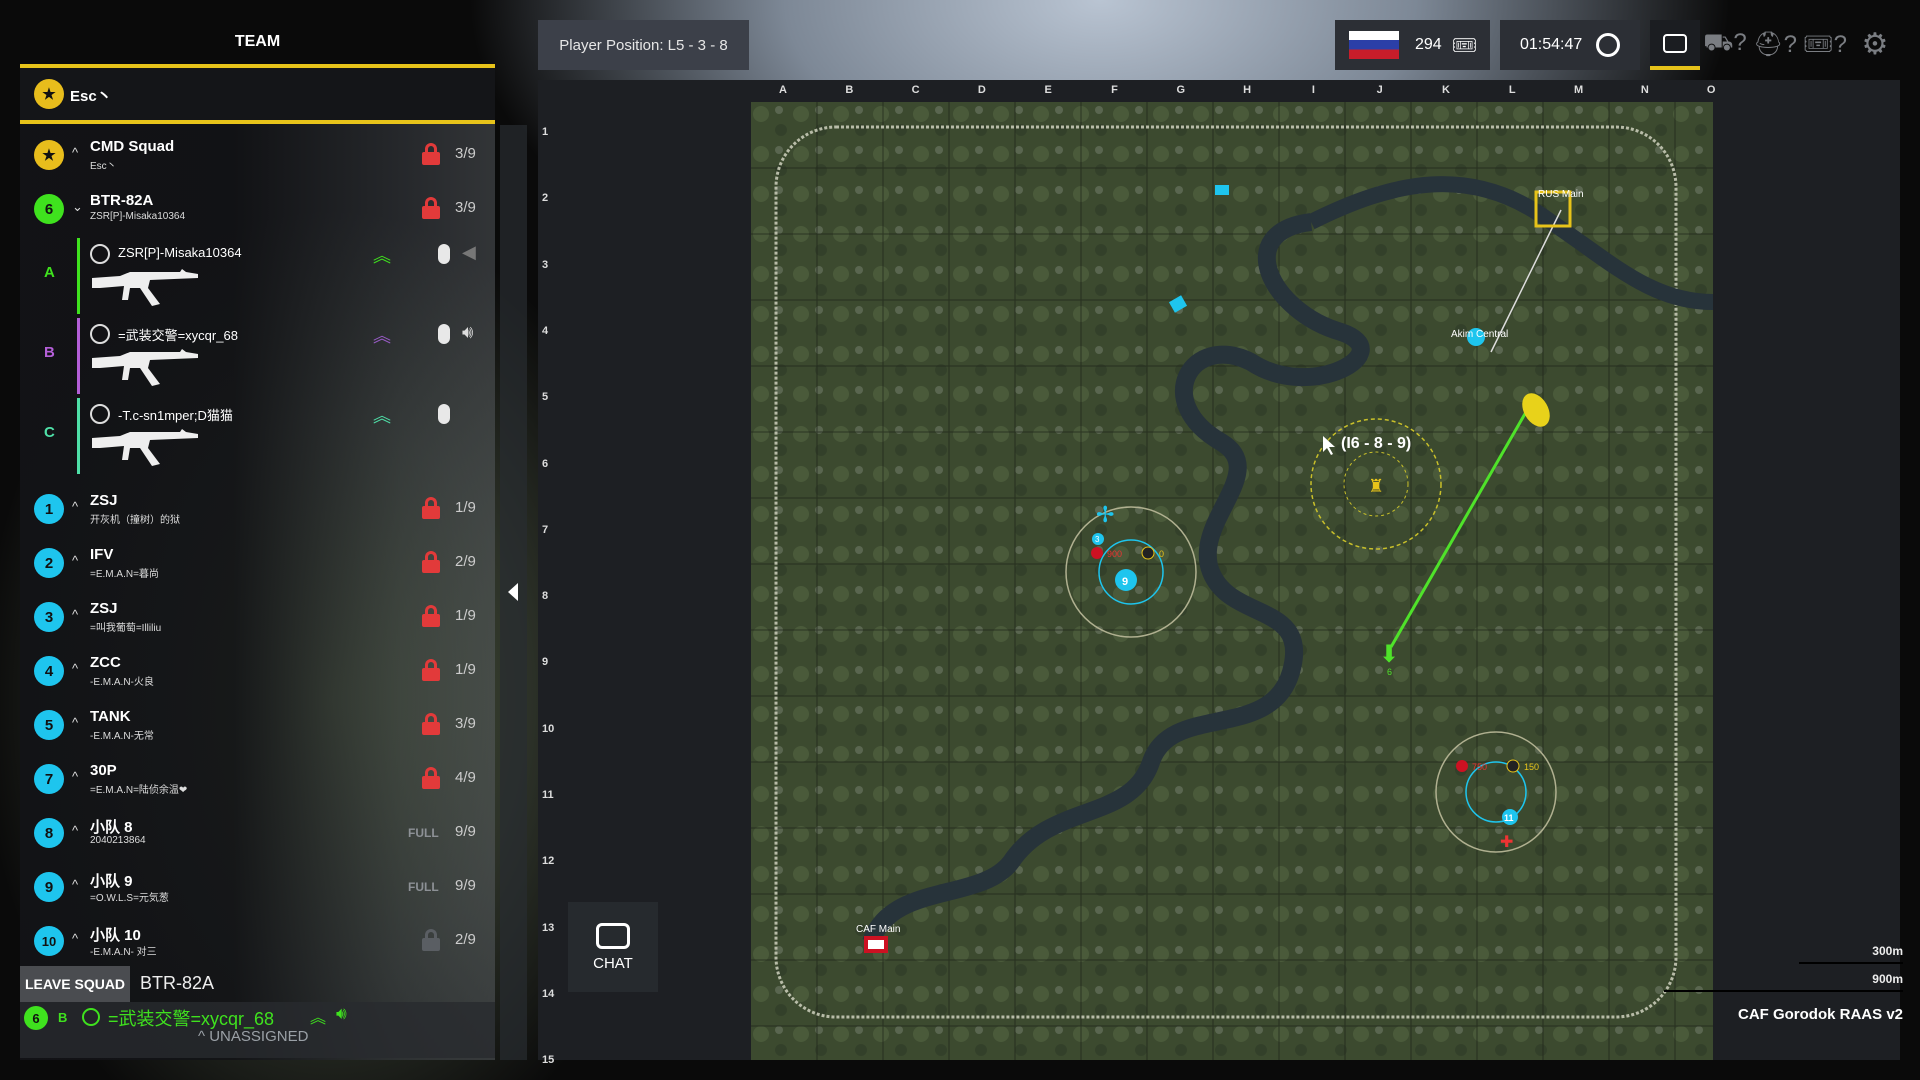 The height and width of the screenshot is (1080, 1920). Describe the element at coordinates (257, 671) in the screenshot. I see `squad-row: 4 ^ ZCC -E.M.A.N-火良 1/9` at that location.